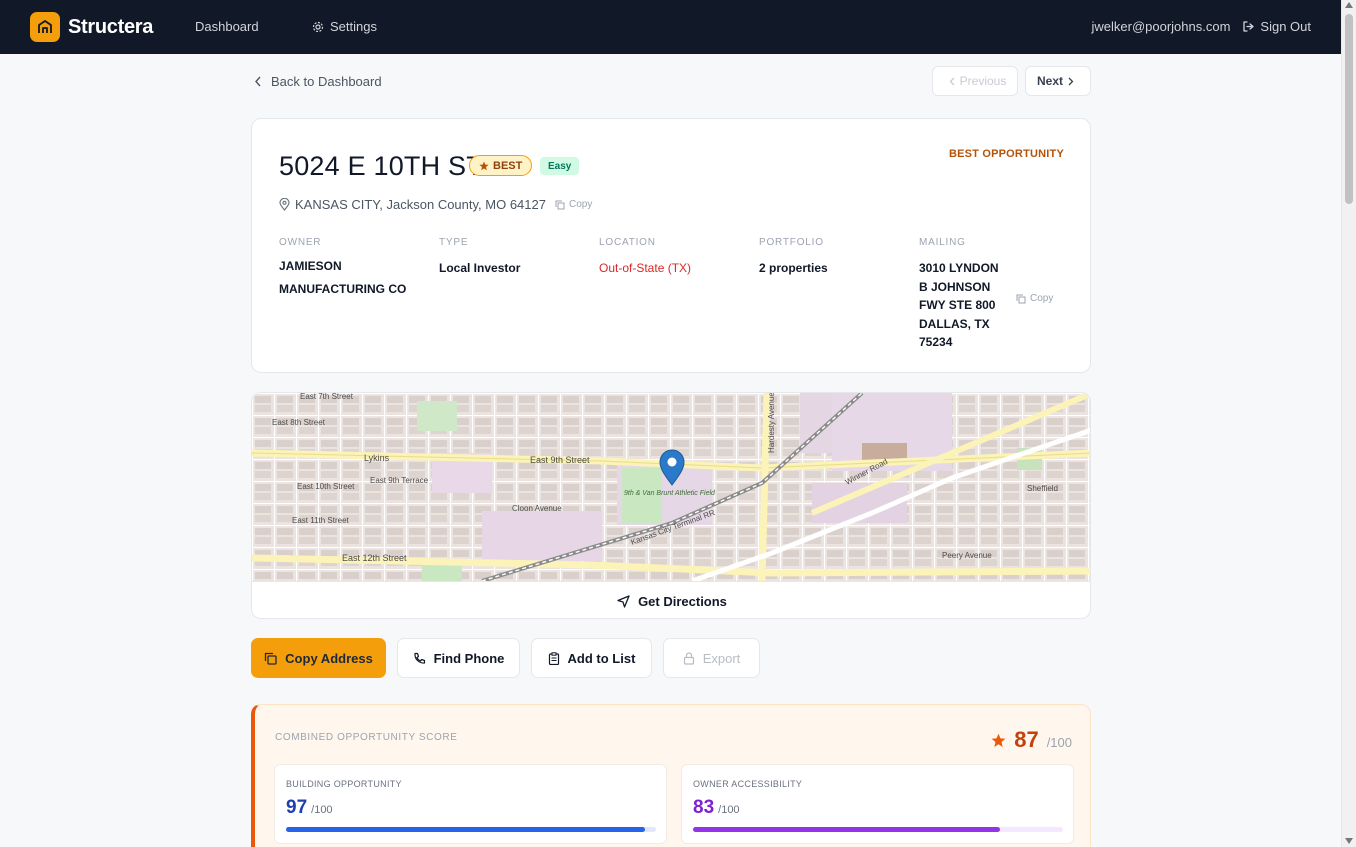 This screenshot has width=1356, height=847. Describe the element at coordinates (670, 493) in the screenshot. I see `map-label-field: 9th & Van Brunt Athletic Field` at that location.